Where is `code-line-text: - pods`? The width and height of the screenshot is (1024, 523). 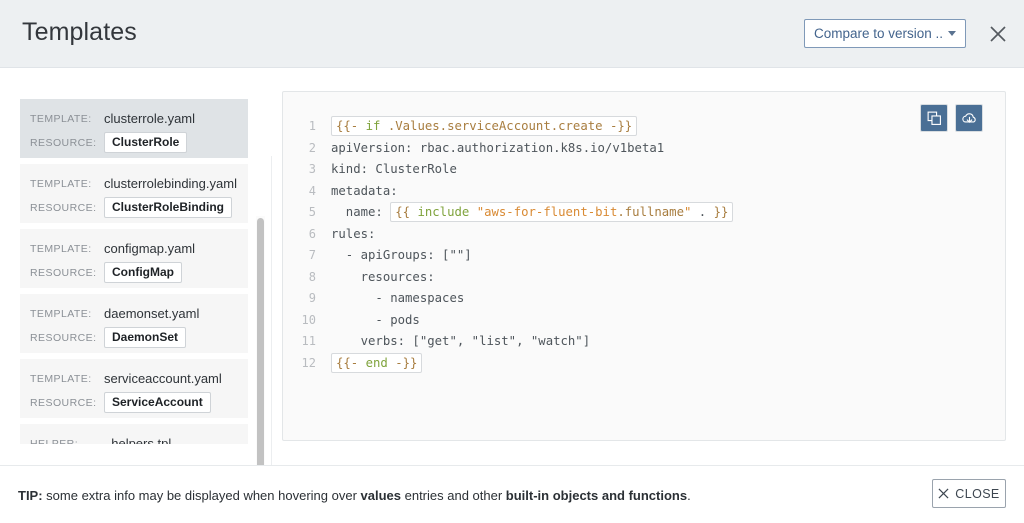 code-line-text: - pods is located at coordinates (375, 319).